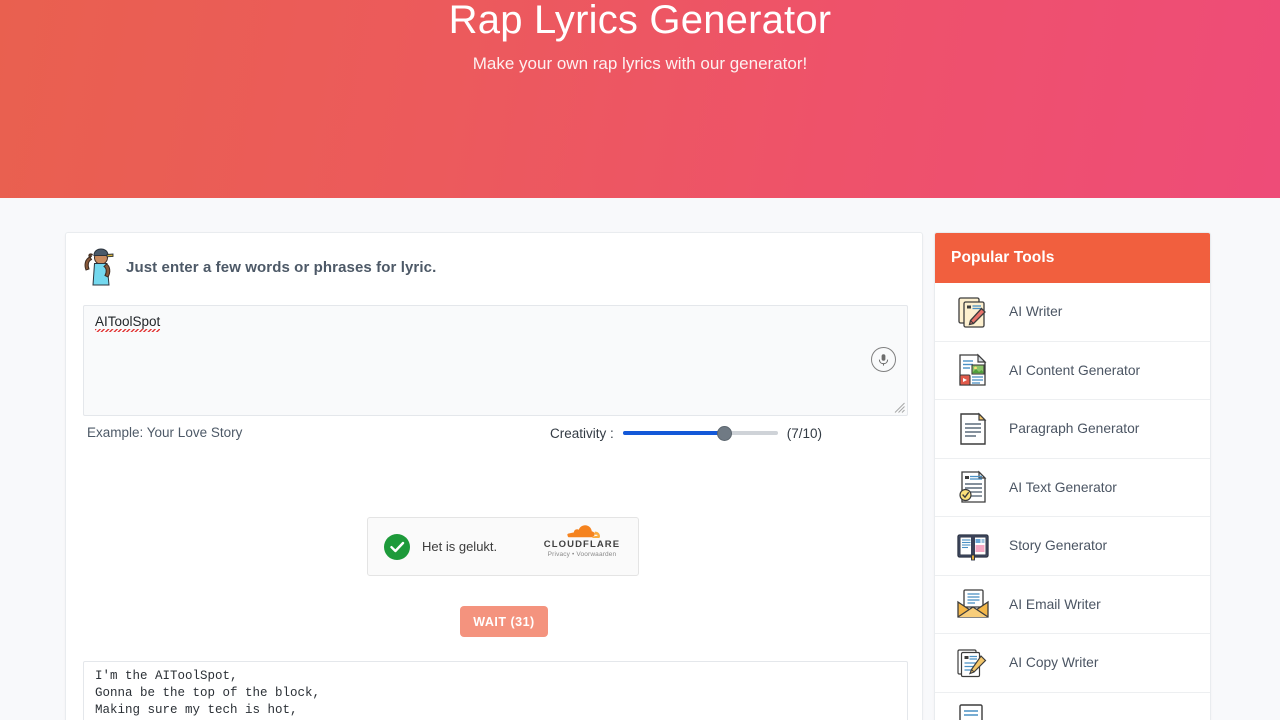 The height and width of the screenshot is (720, 1280). Describe the element at coordinates (397, 546) in the screenshot. I see `success-check-icon` at that location.